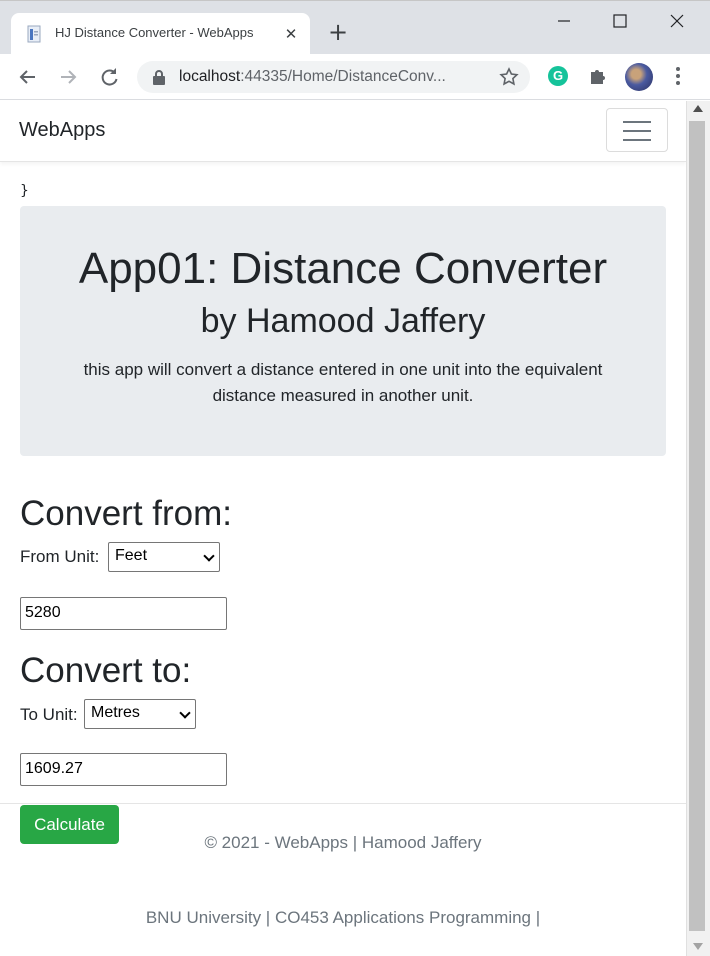 Image resolution: width=710 pixels, height=956 pixels. What do you see at coordinates (355, 27) in the screenshot?
I see `browser-titlebar: HJ Distance Converter - WebApps ✕ +` at bounding box center [355, 27].